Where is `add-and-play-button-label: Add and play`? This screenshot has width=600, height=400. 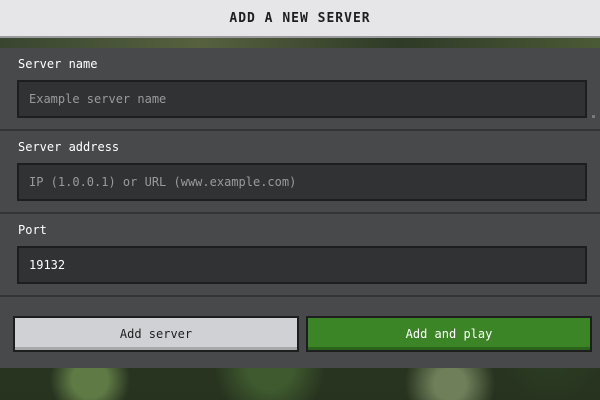
add-and-play-button-label: Add and play is located at coordinates (449, 334).